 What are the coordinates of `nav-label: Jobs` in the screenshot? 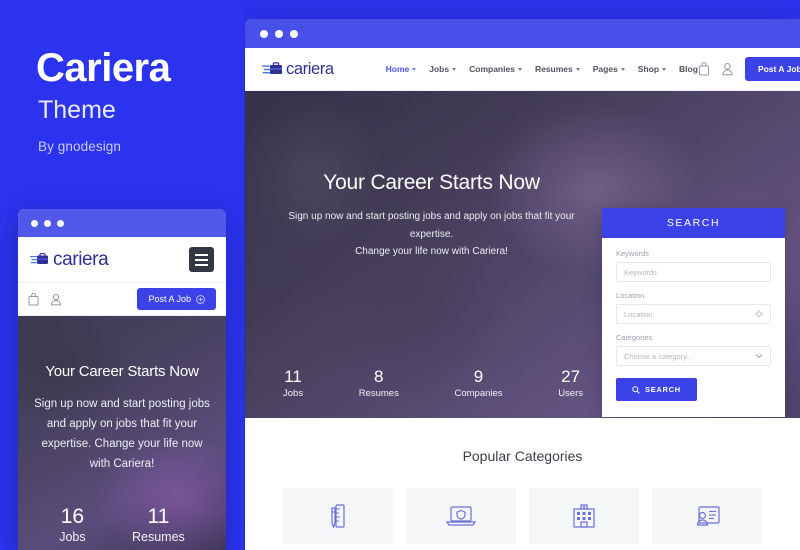 It's located at (439, 69).